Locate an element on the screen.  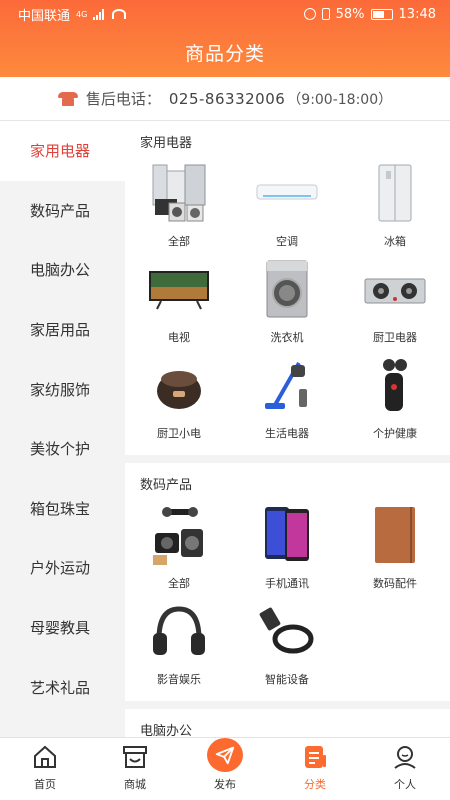
tab-label: 发布 is located at coordinates (225, 784).